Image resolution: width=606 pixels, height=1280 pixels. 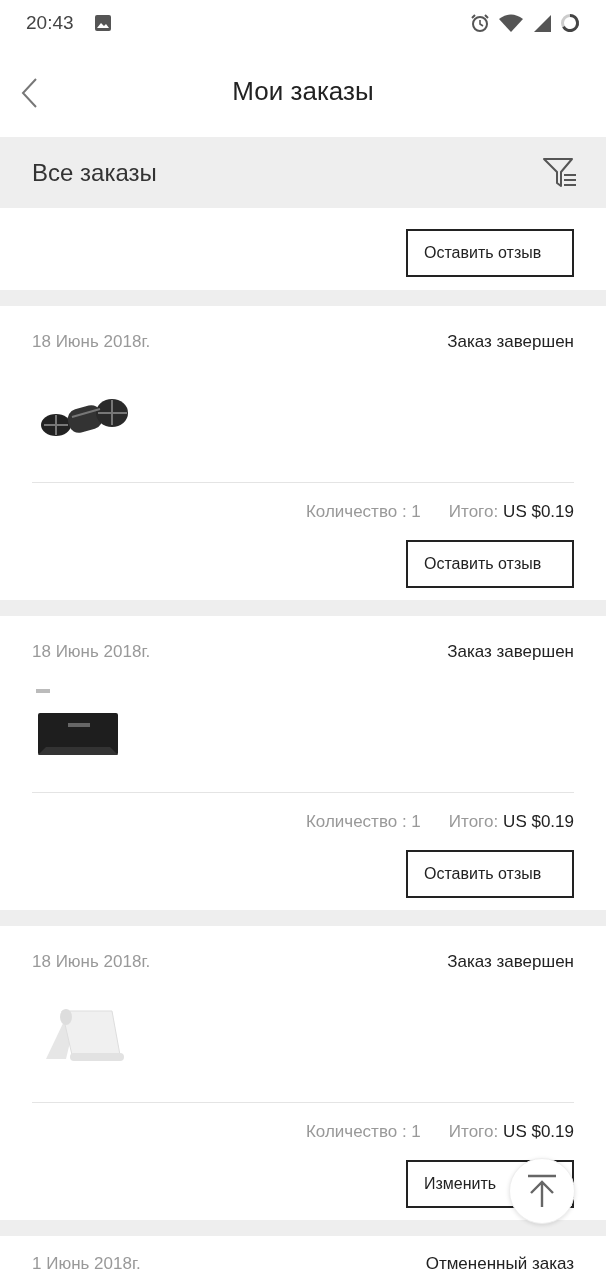 What do you see at coordinates (542, 1191) in the screenshot?
I see `arrow-up-icon` at bounding box center [542, 1191].